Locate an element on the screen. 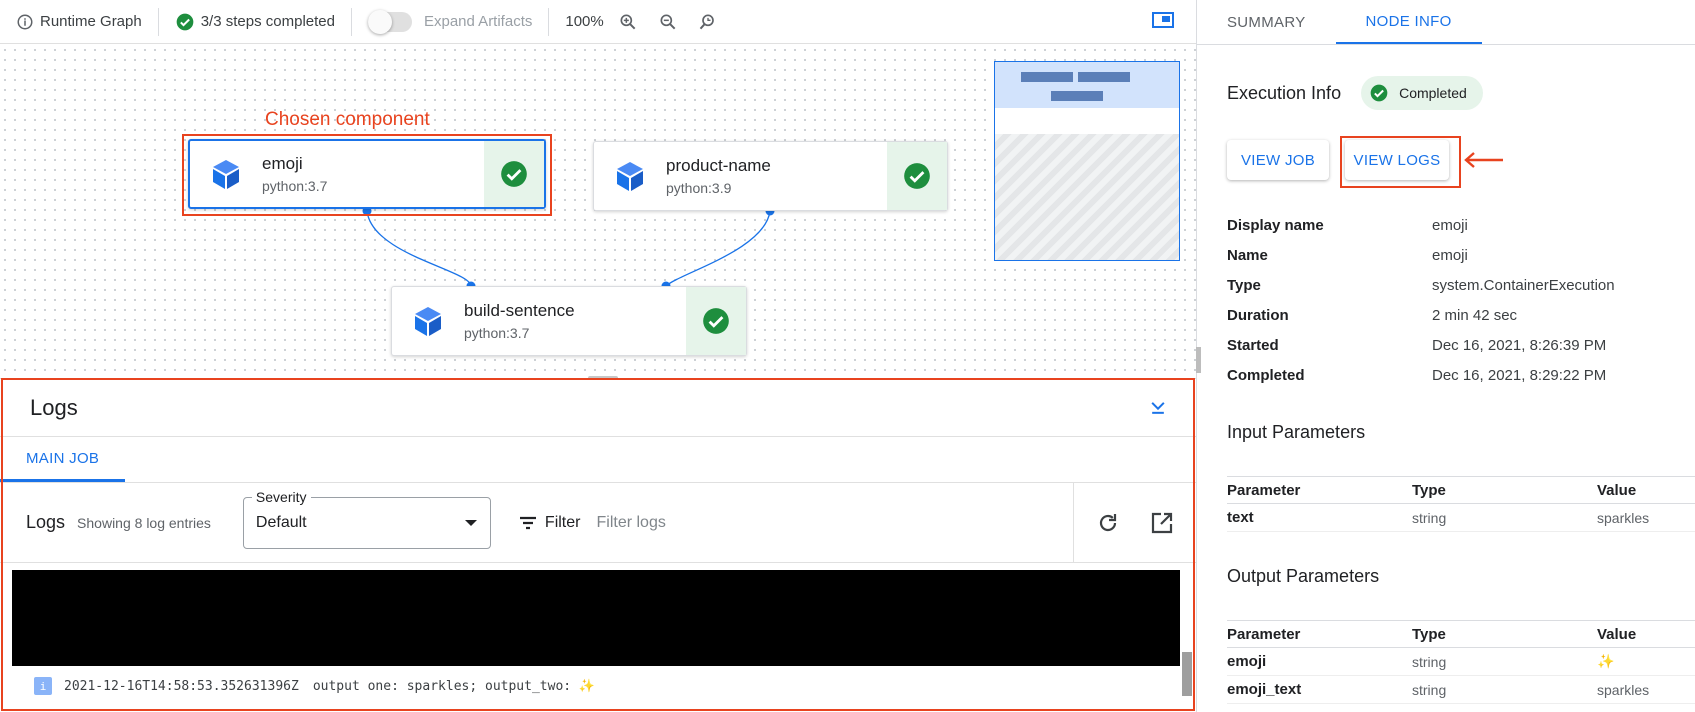 The image size is (1695, 712). detail-value: emoji is located at coordinates (1450, 225).